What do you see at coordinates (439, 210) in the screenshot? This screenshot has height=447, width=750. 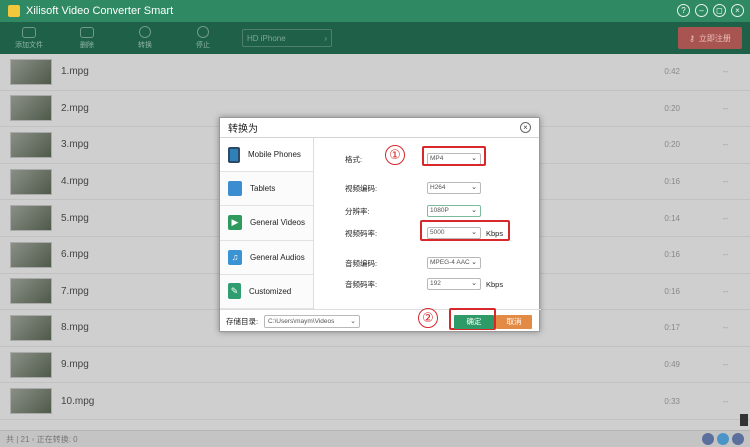 I see `resolution-value: 1080P` at bounding box center [439, 210].